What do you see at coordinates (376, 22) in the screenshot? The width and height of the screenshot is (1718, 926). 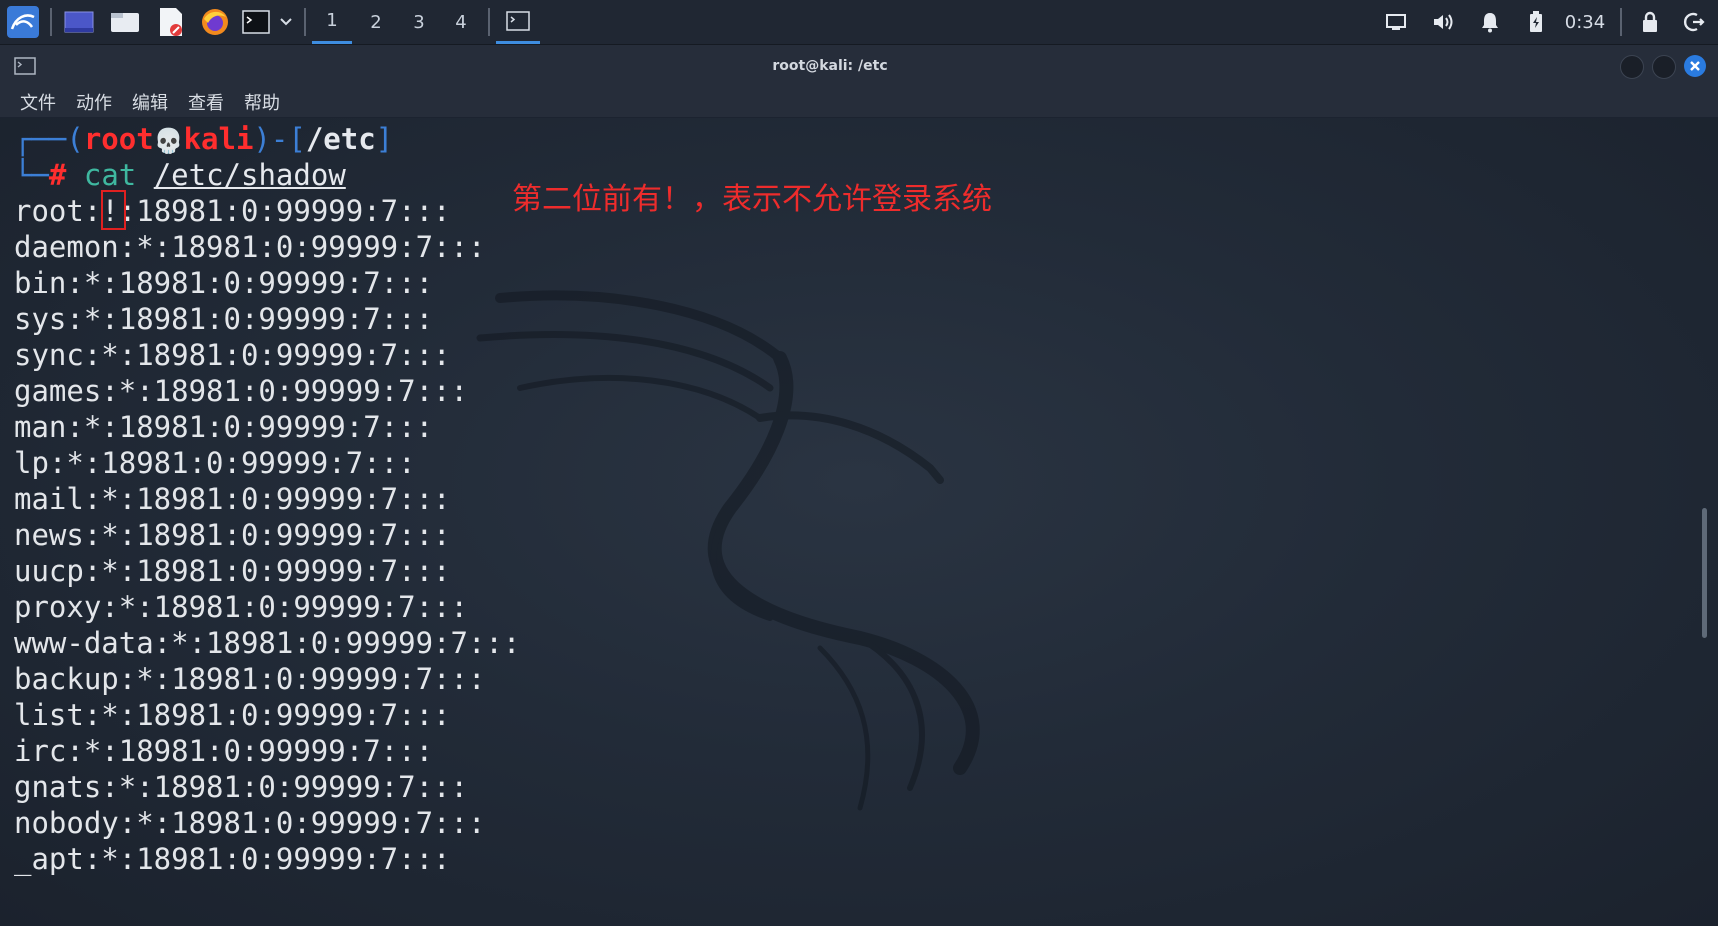 I see `workspace-2: 2` at bounding box center [376, 22].